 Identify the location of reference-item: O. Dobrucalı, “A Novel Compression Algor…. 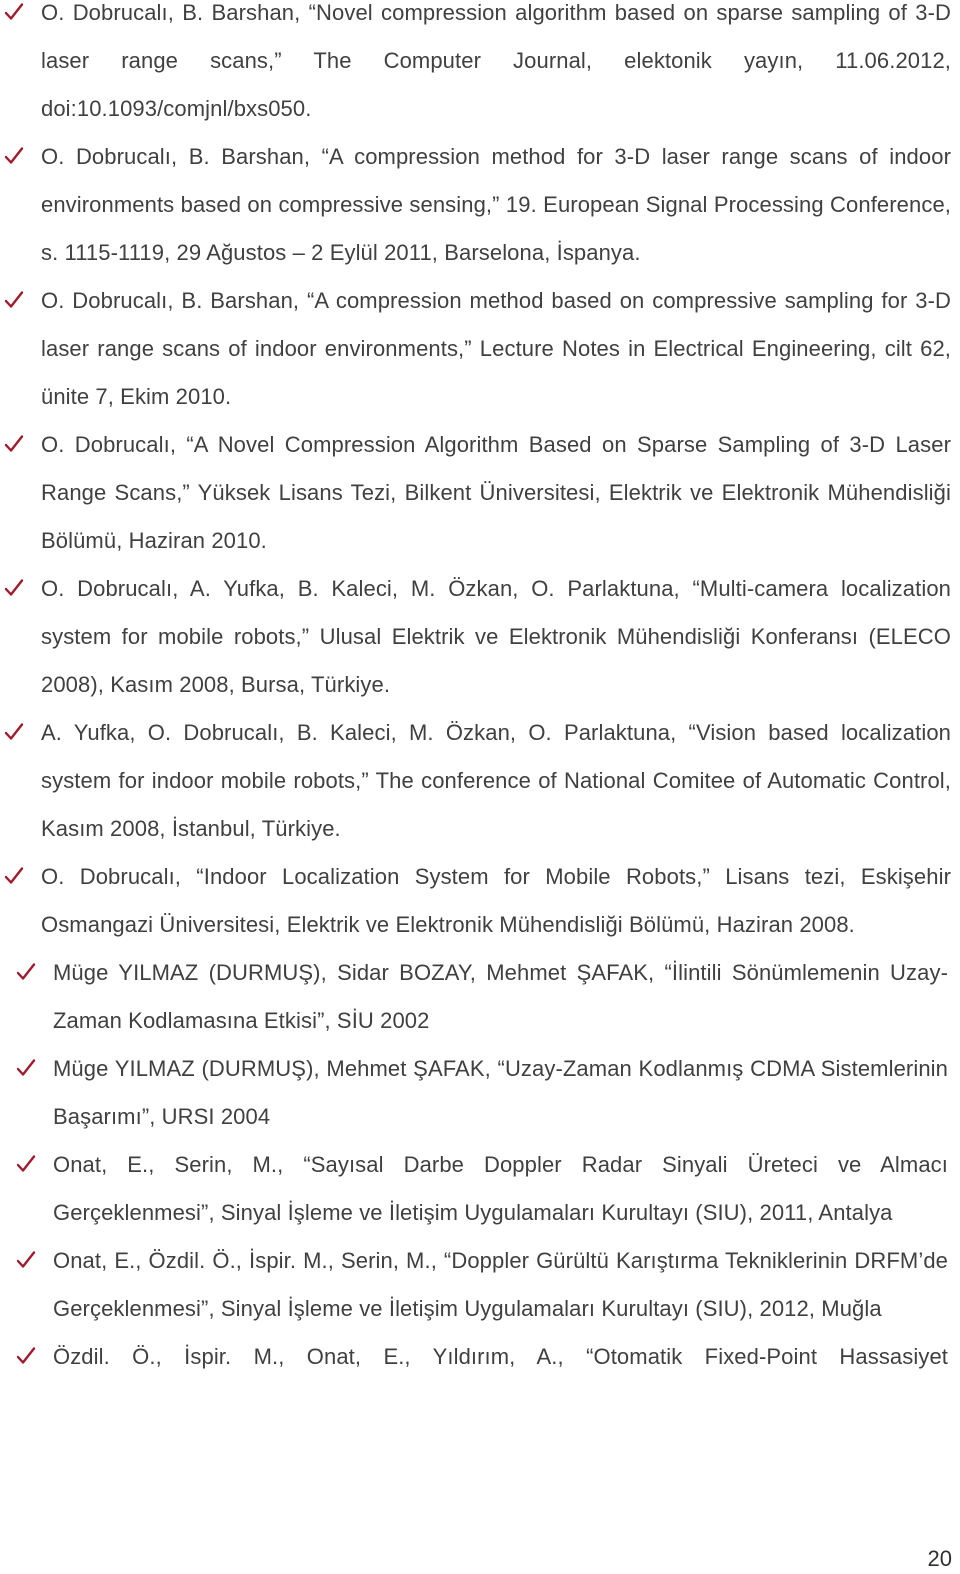
(480, 493).